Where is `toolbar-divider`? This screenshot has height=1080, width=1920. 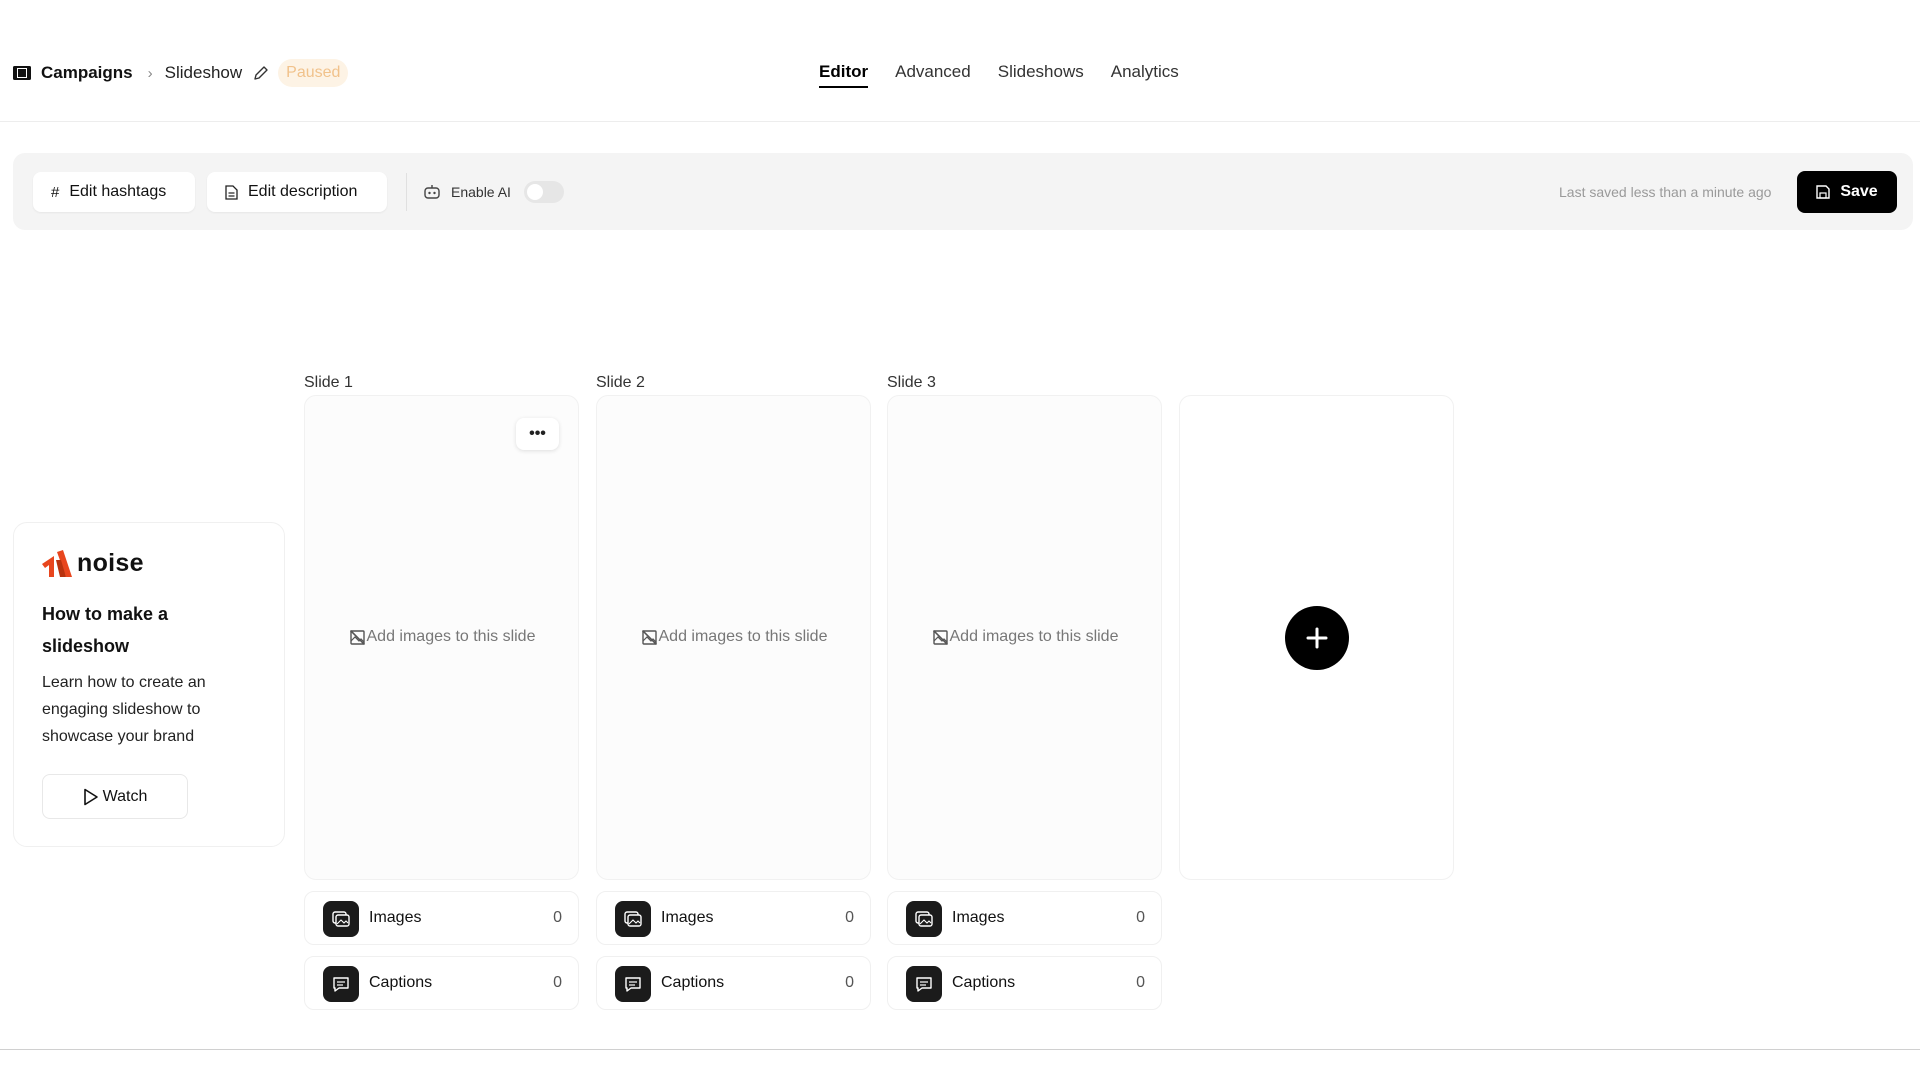 toolbar-divider is located at coordinates (406, 192).